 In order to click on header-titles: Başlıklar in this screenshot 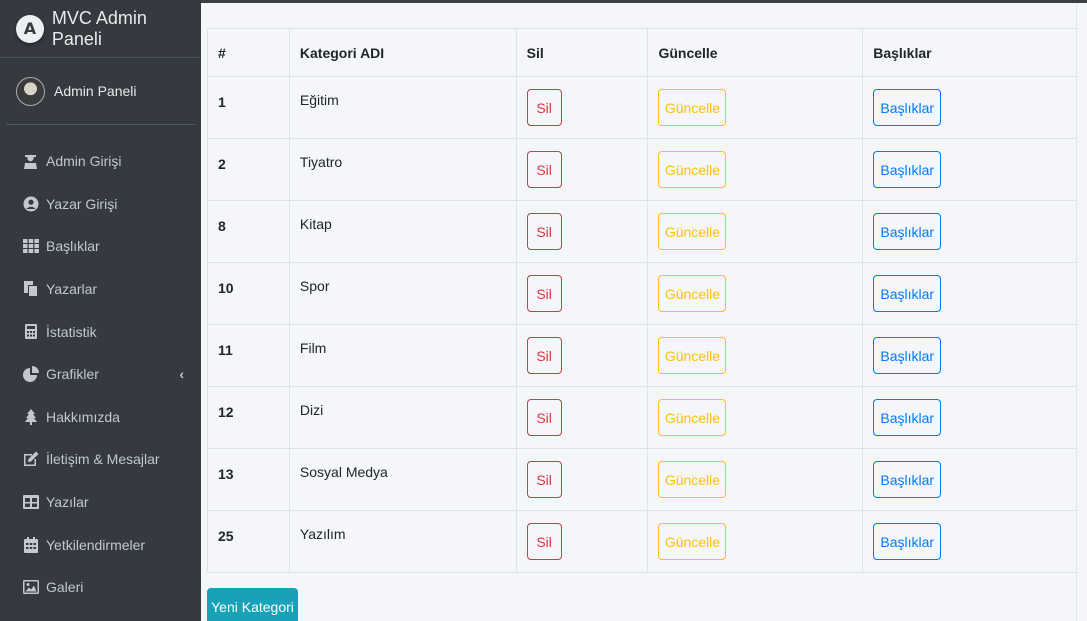, I will do `click(970, 52)`.